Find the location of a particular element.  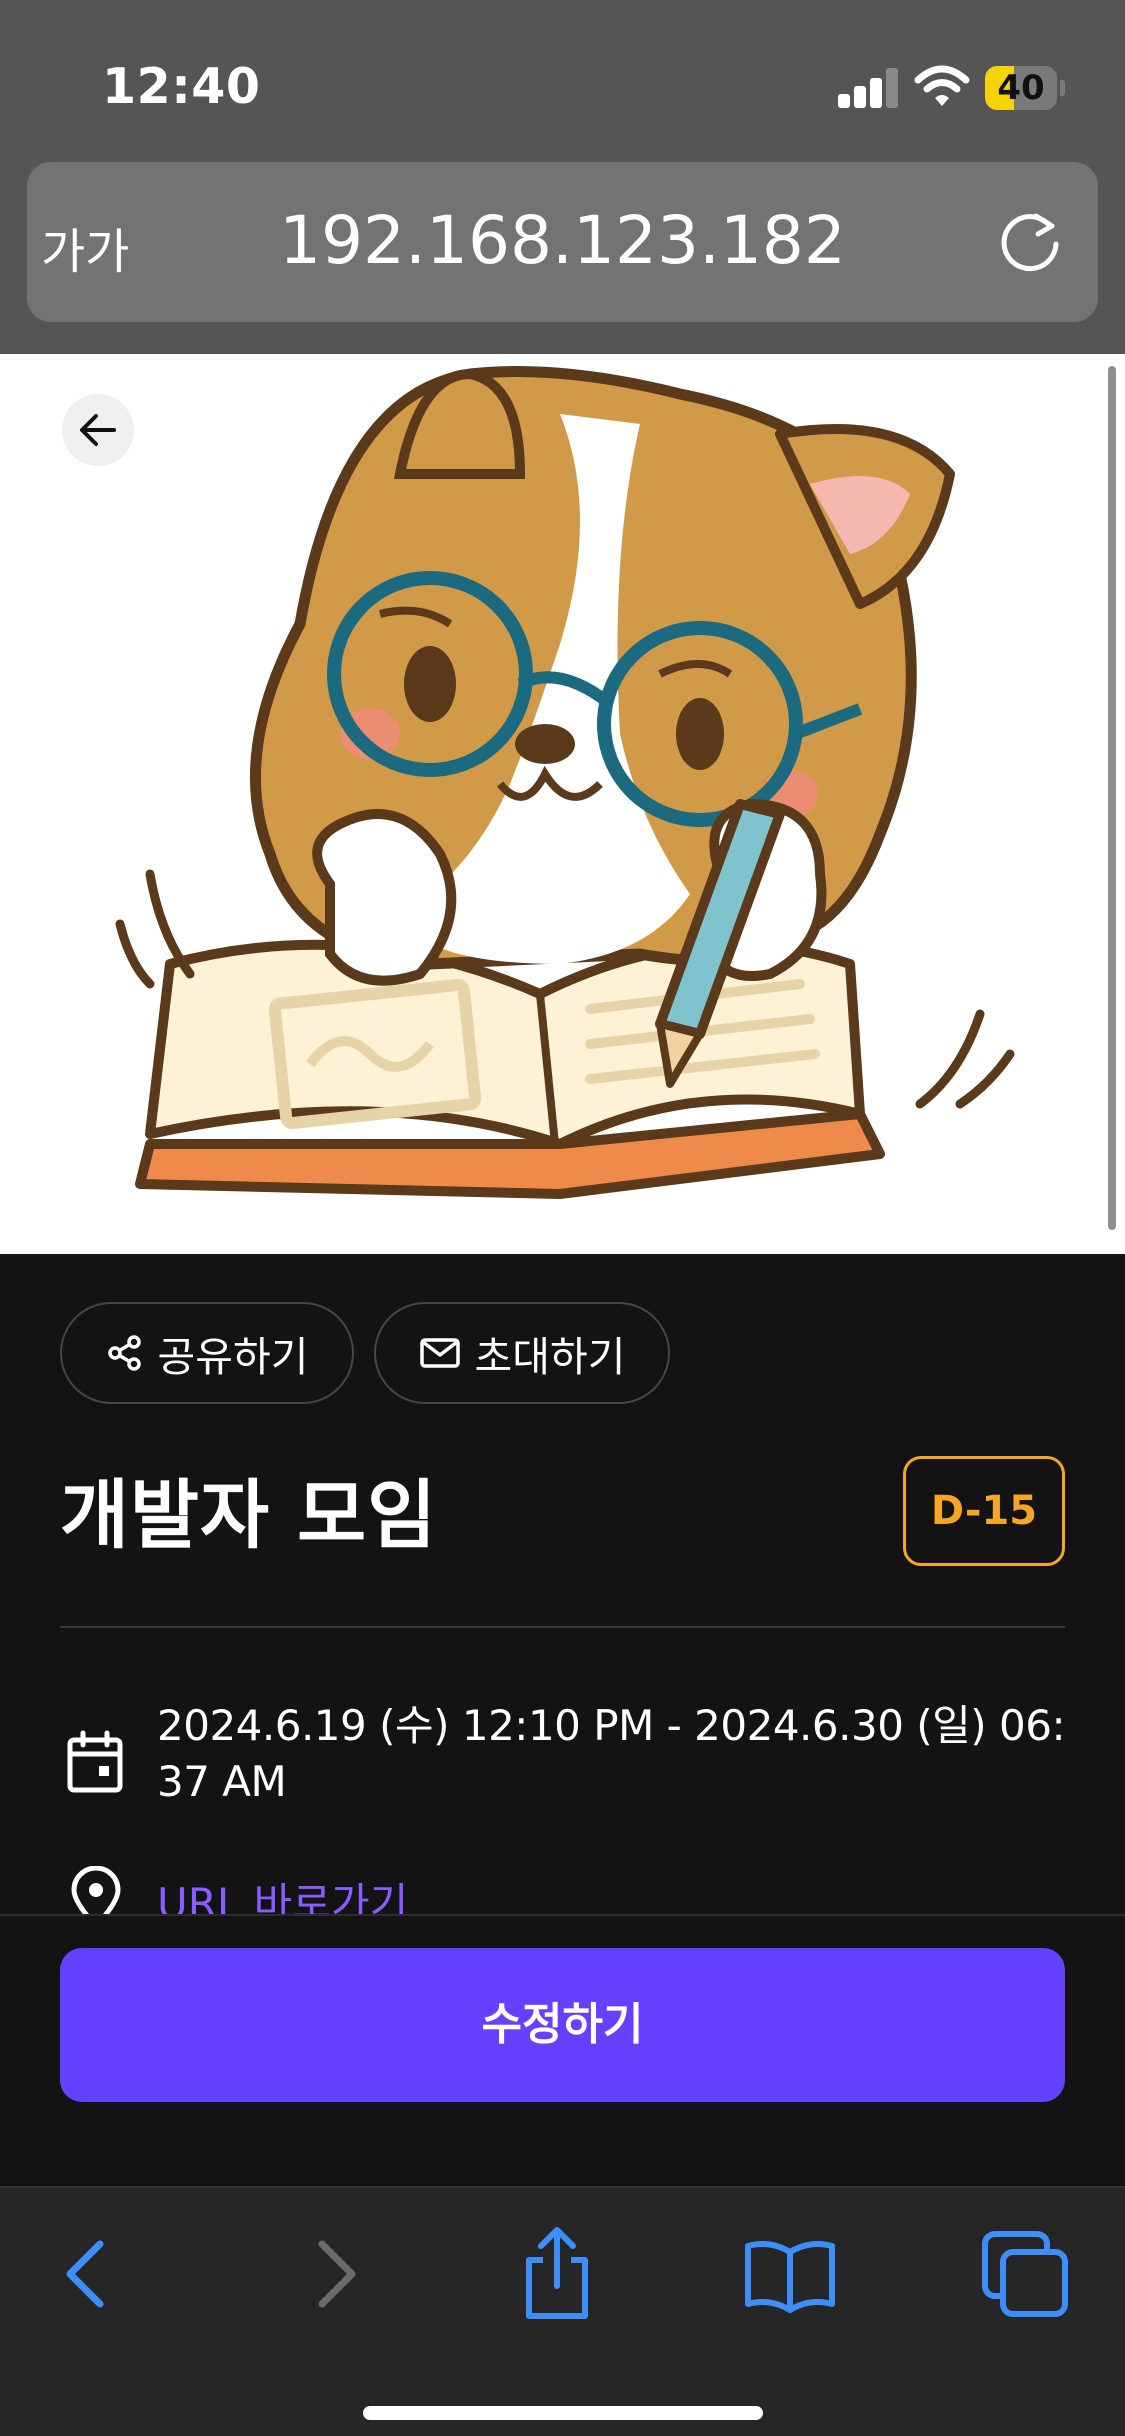

address-bar: 가가 192.168.123.182 is located at coordinates (562, 242).